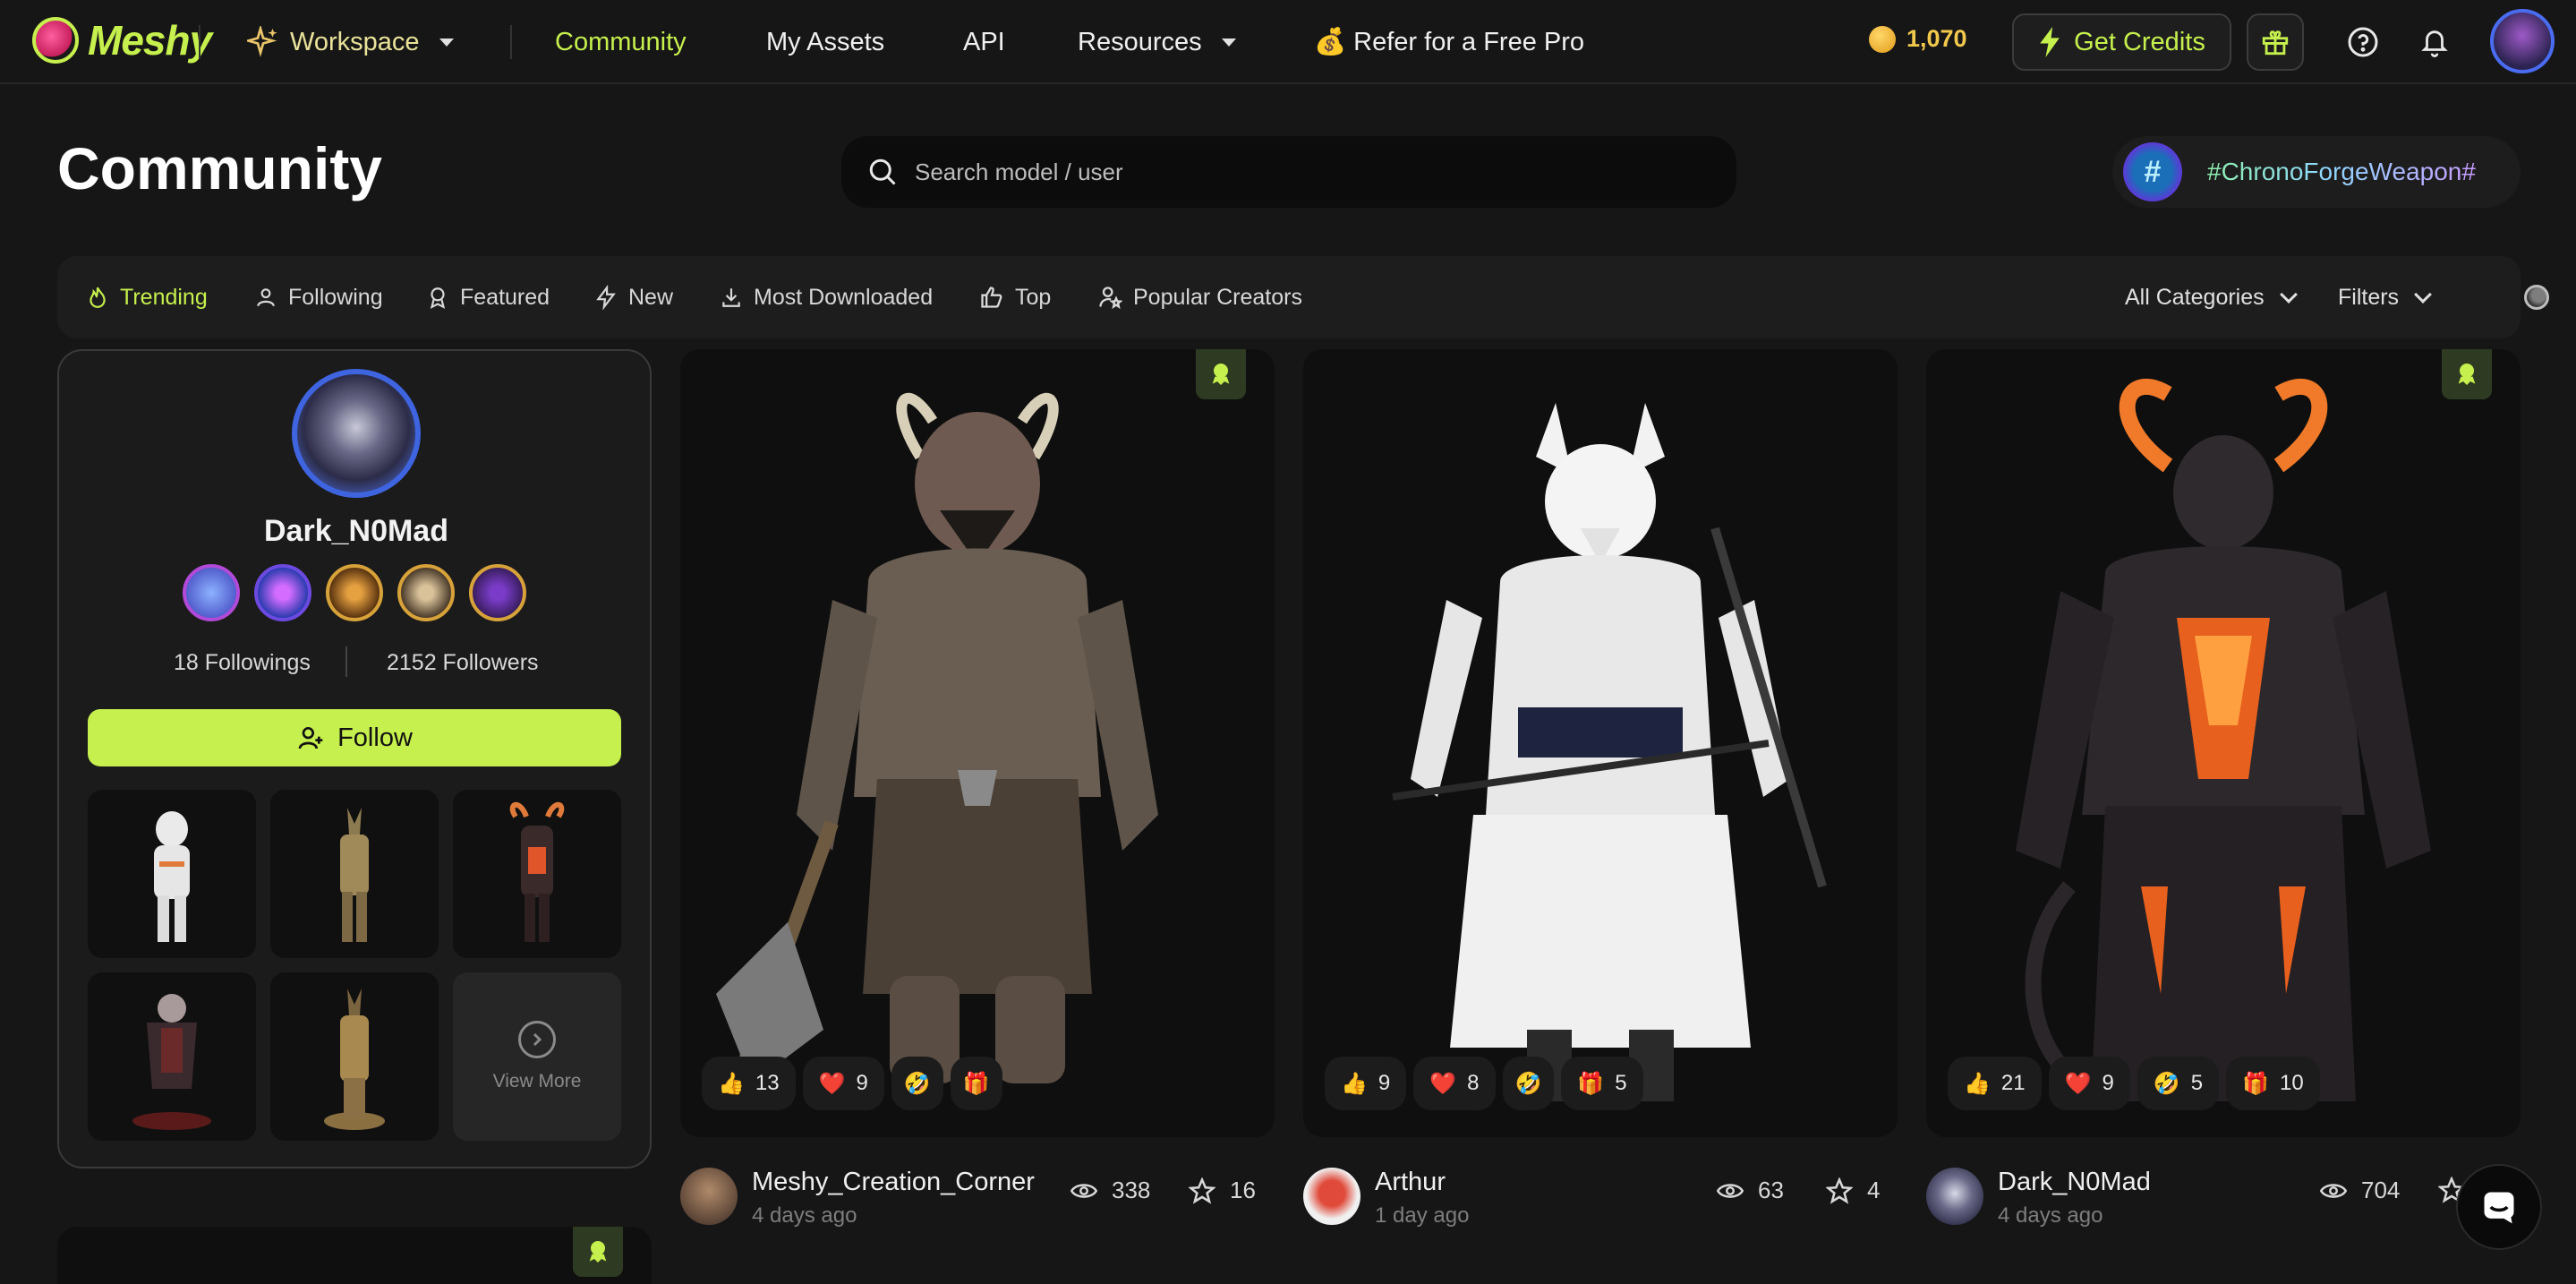 The image size is (2576, 1284). What do you see at coordinates (350, 42) in the screenshot?
I see `nav-workspace: Workspace` at bounding box center [350, 42].